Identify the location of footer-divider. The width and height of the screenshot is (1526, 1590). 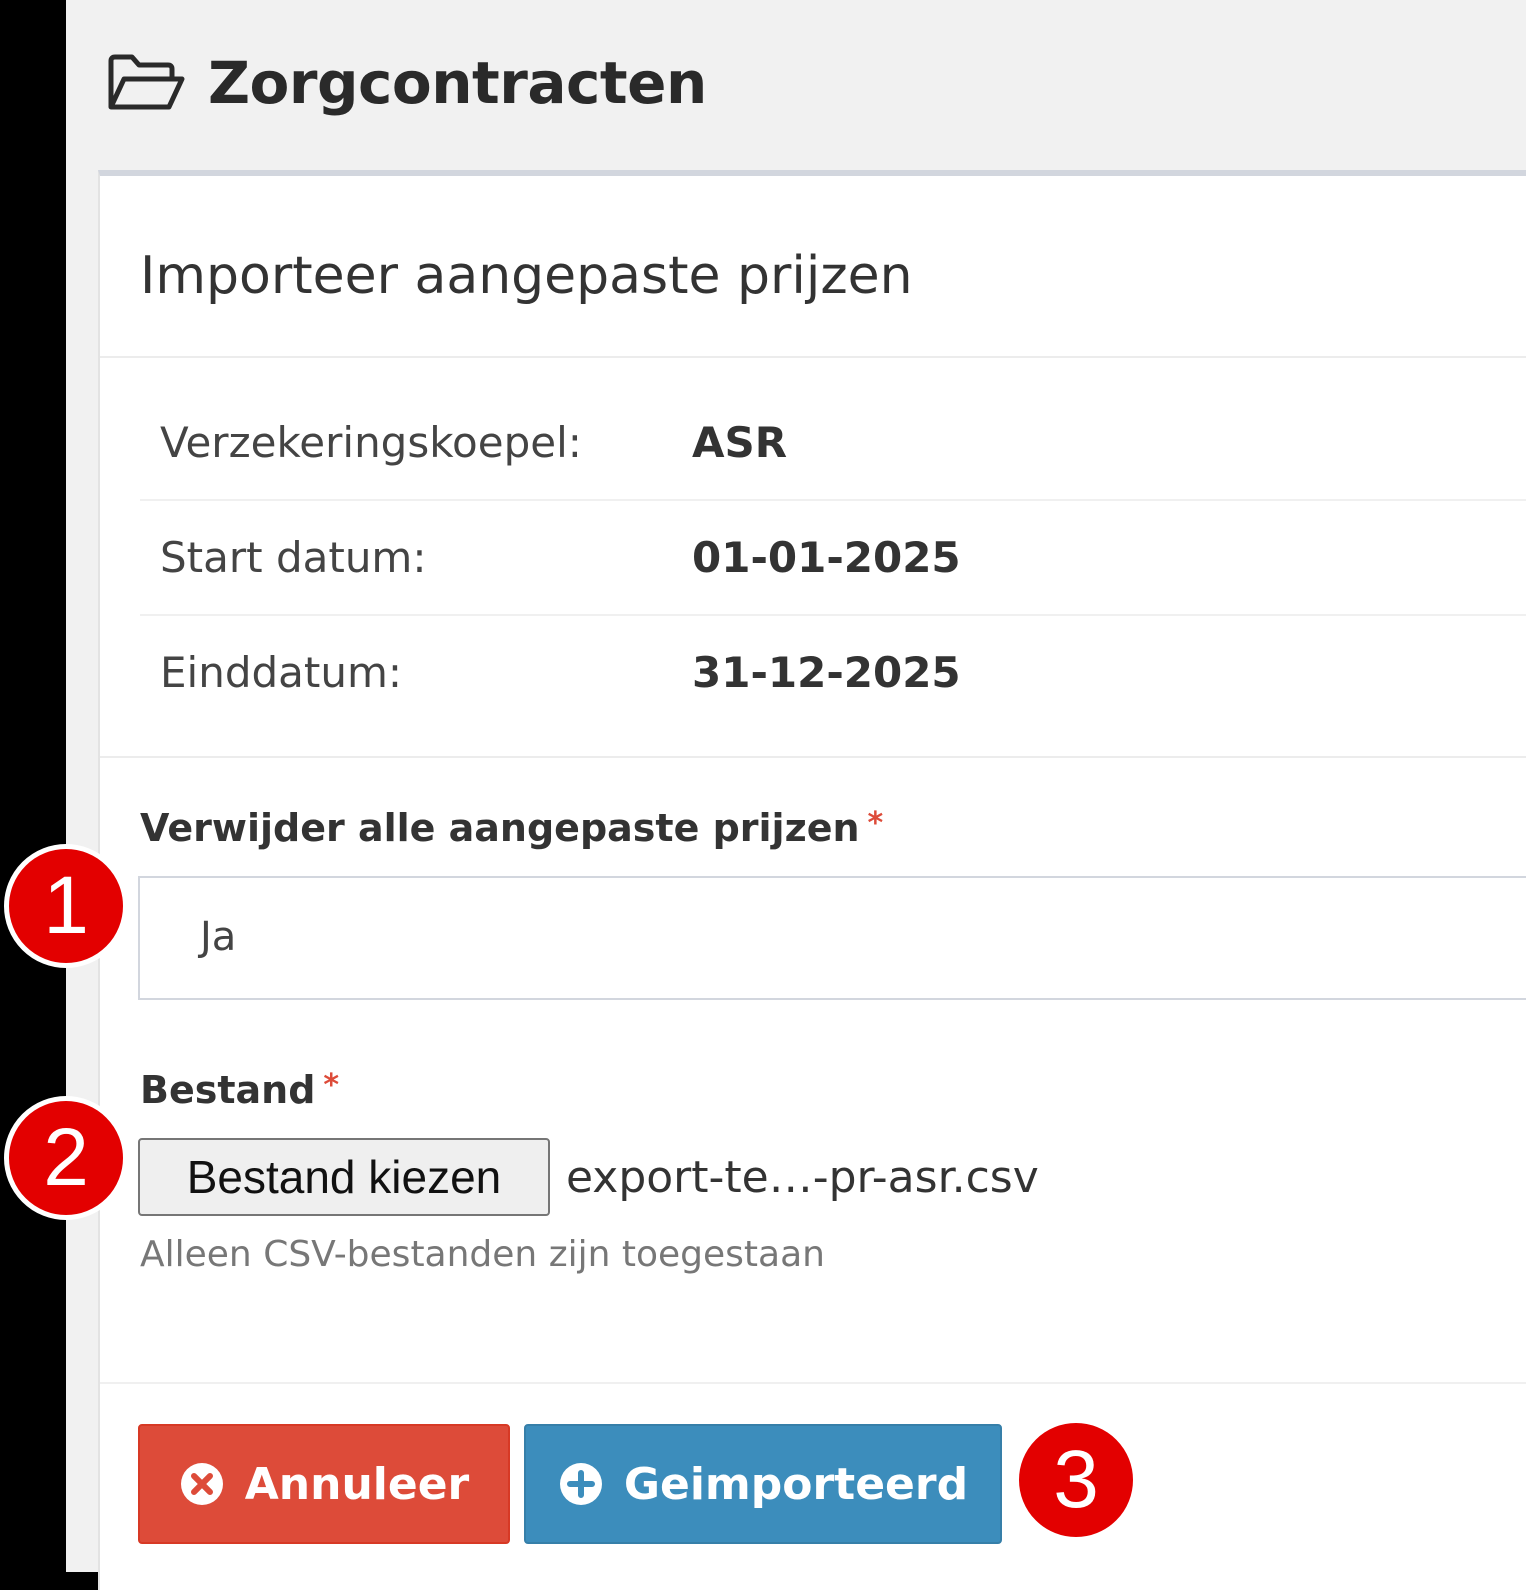
(813, 1383).